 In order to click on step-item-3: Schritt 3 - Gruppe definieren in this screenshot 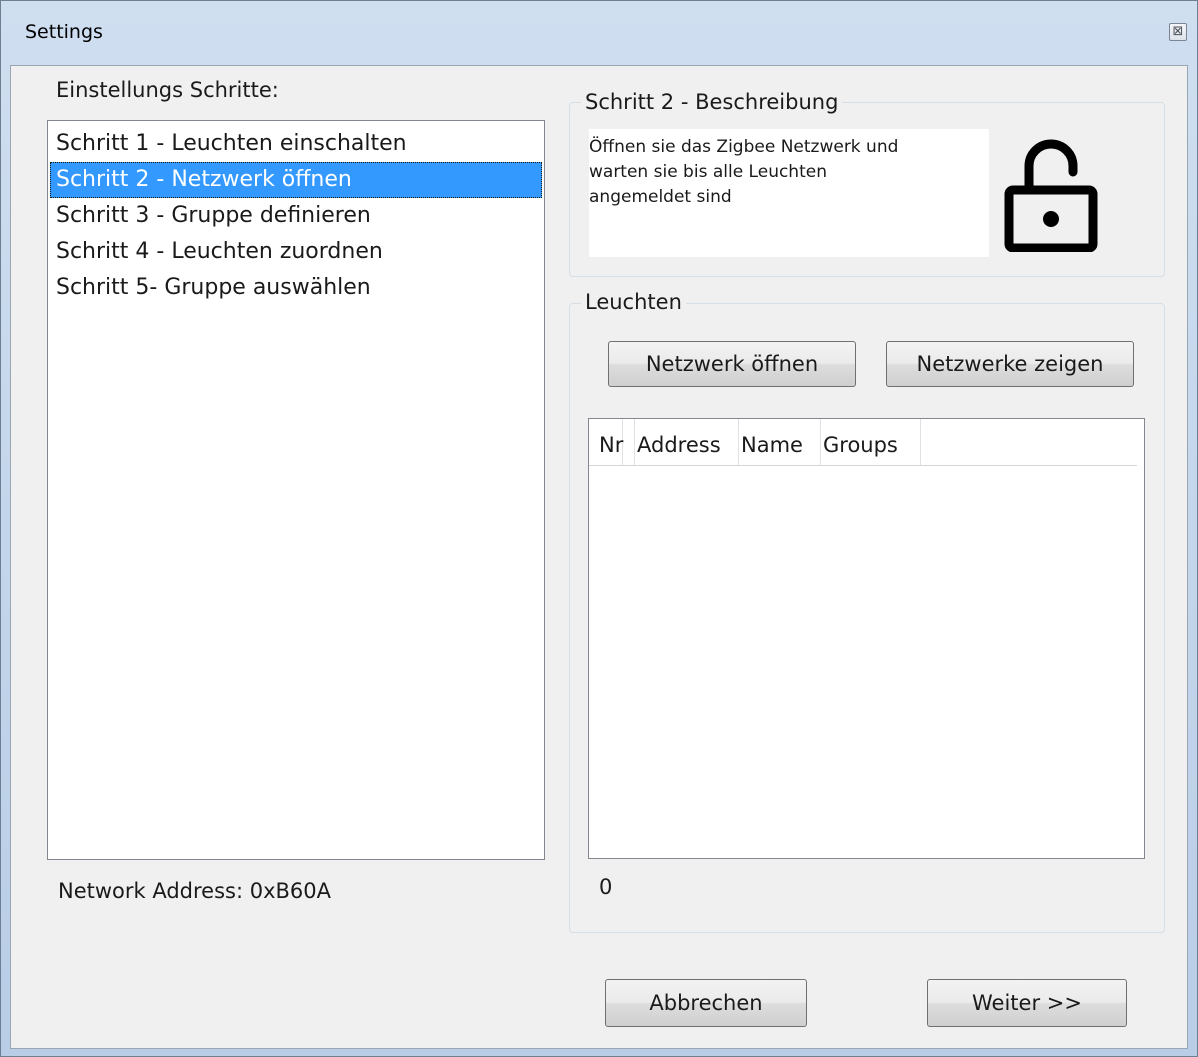, I will do `click(296, 216)`.